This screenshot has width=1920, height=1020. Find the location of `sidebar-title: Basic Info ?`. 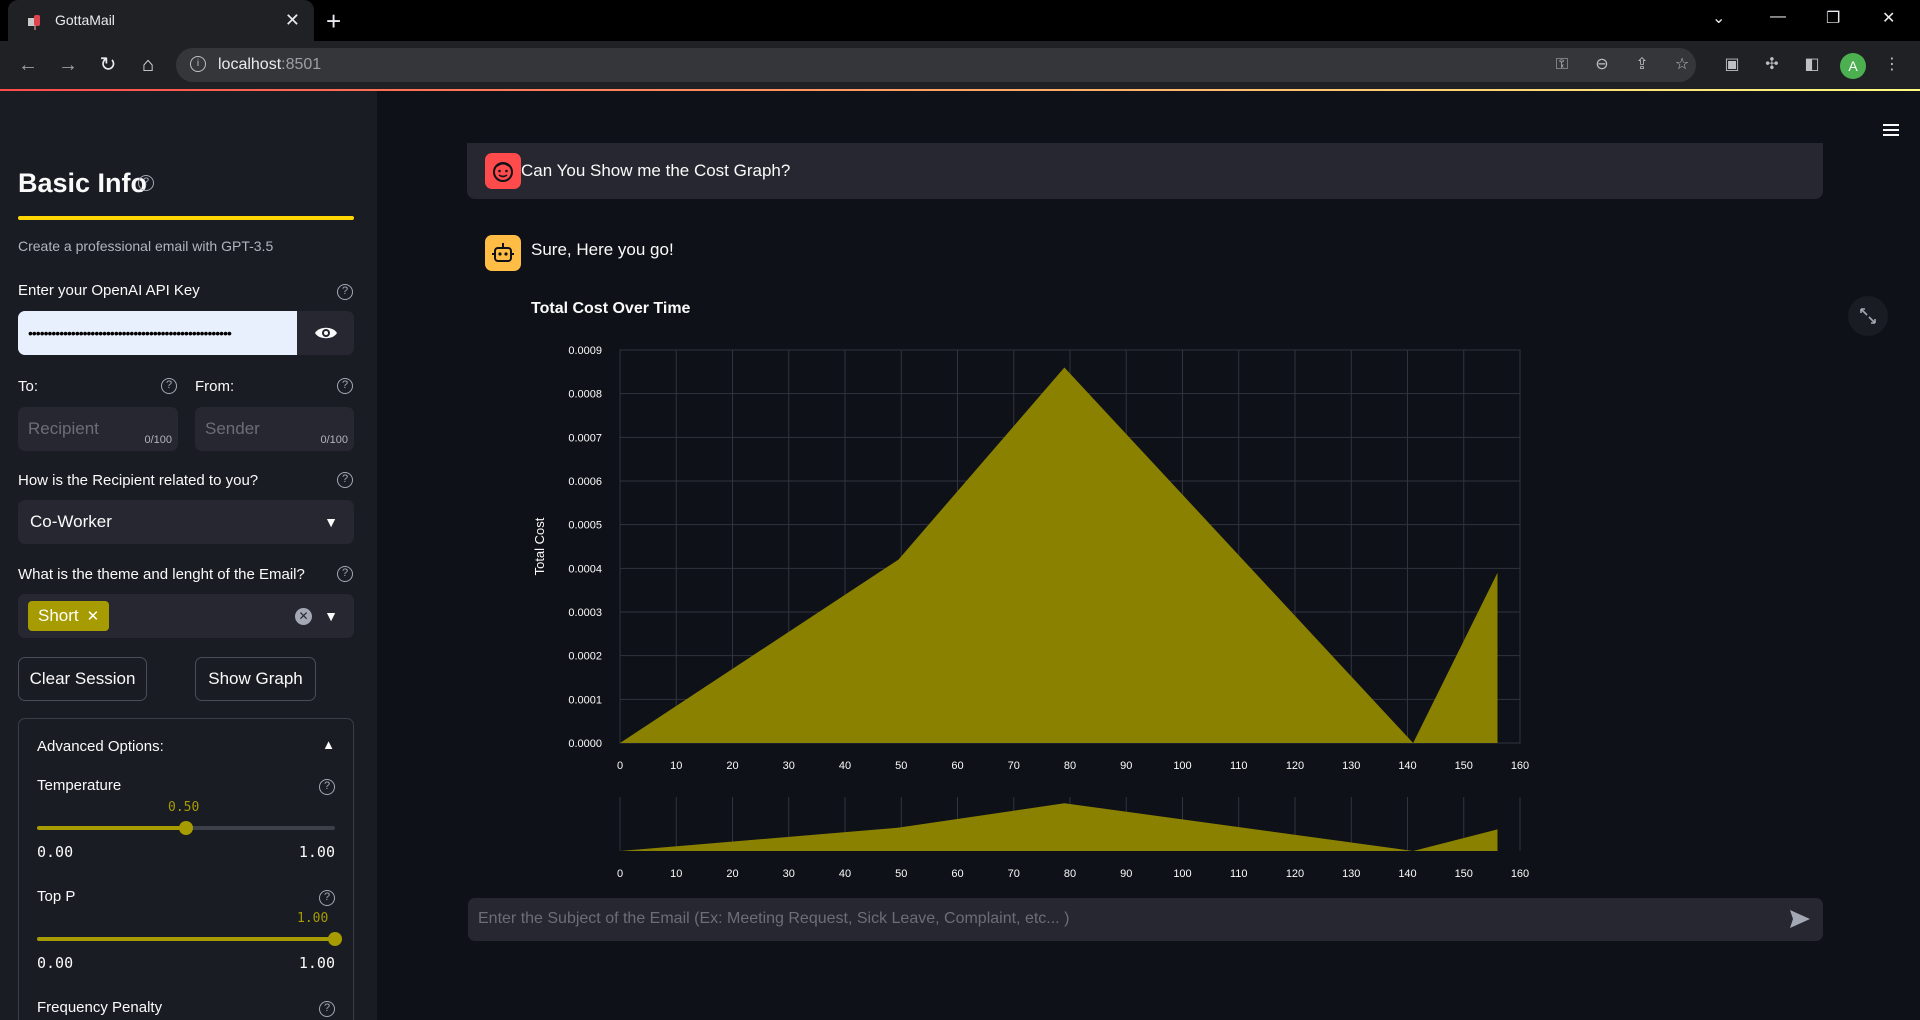

sidebar-title: Basic Info ? is located at coordinates (86, 183).